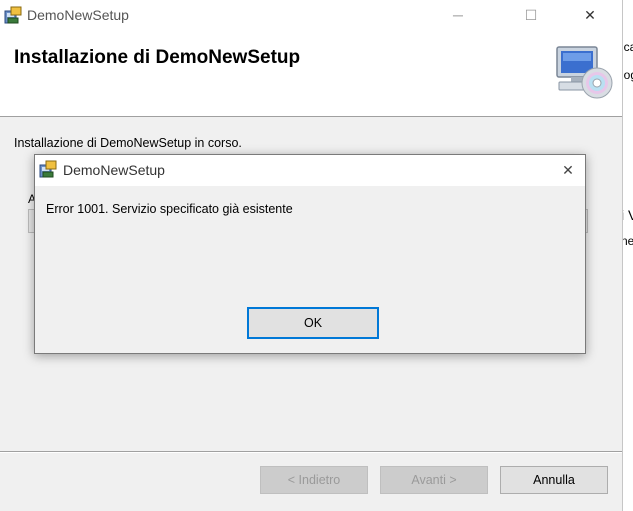 This screenshot has height=511, width=633. I want to click on background-text: ne, so click(628, 241).